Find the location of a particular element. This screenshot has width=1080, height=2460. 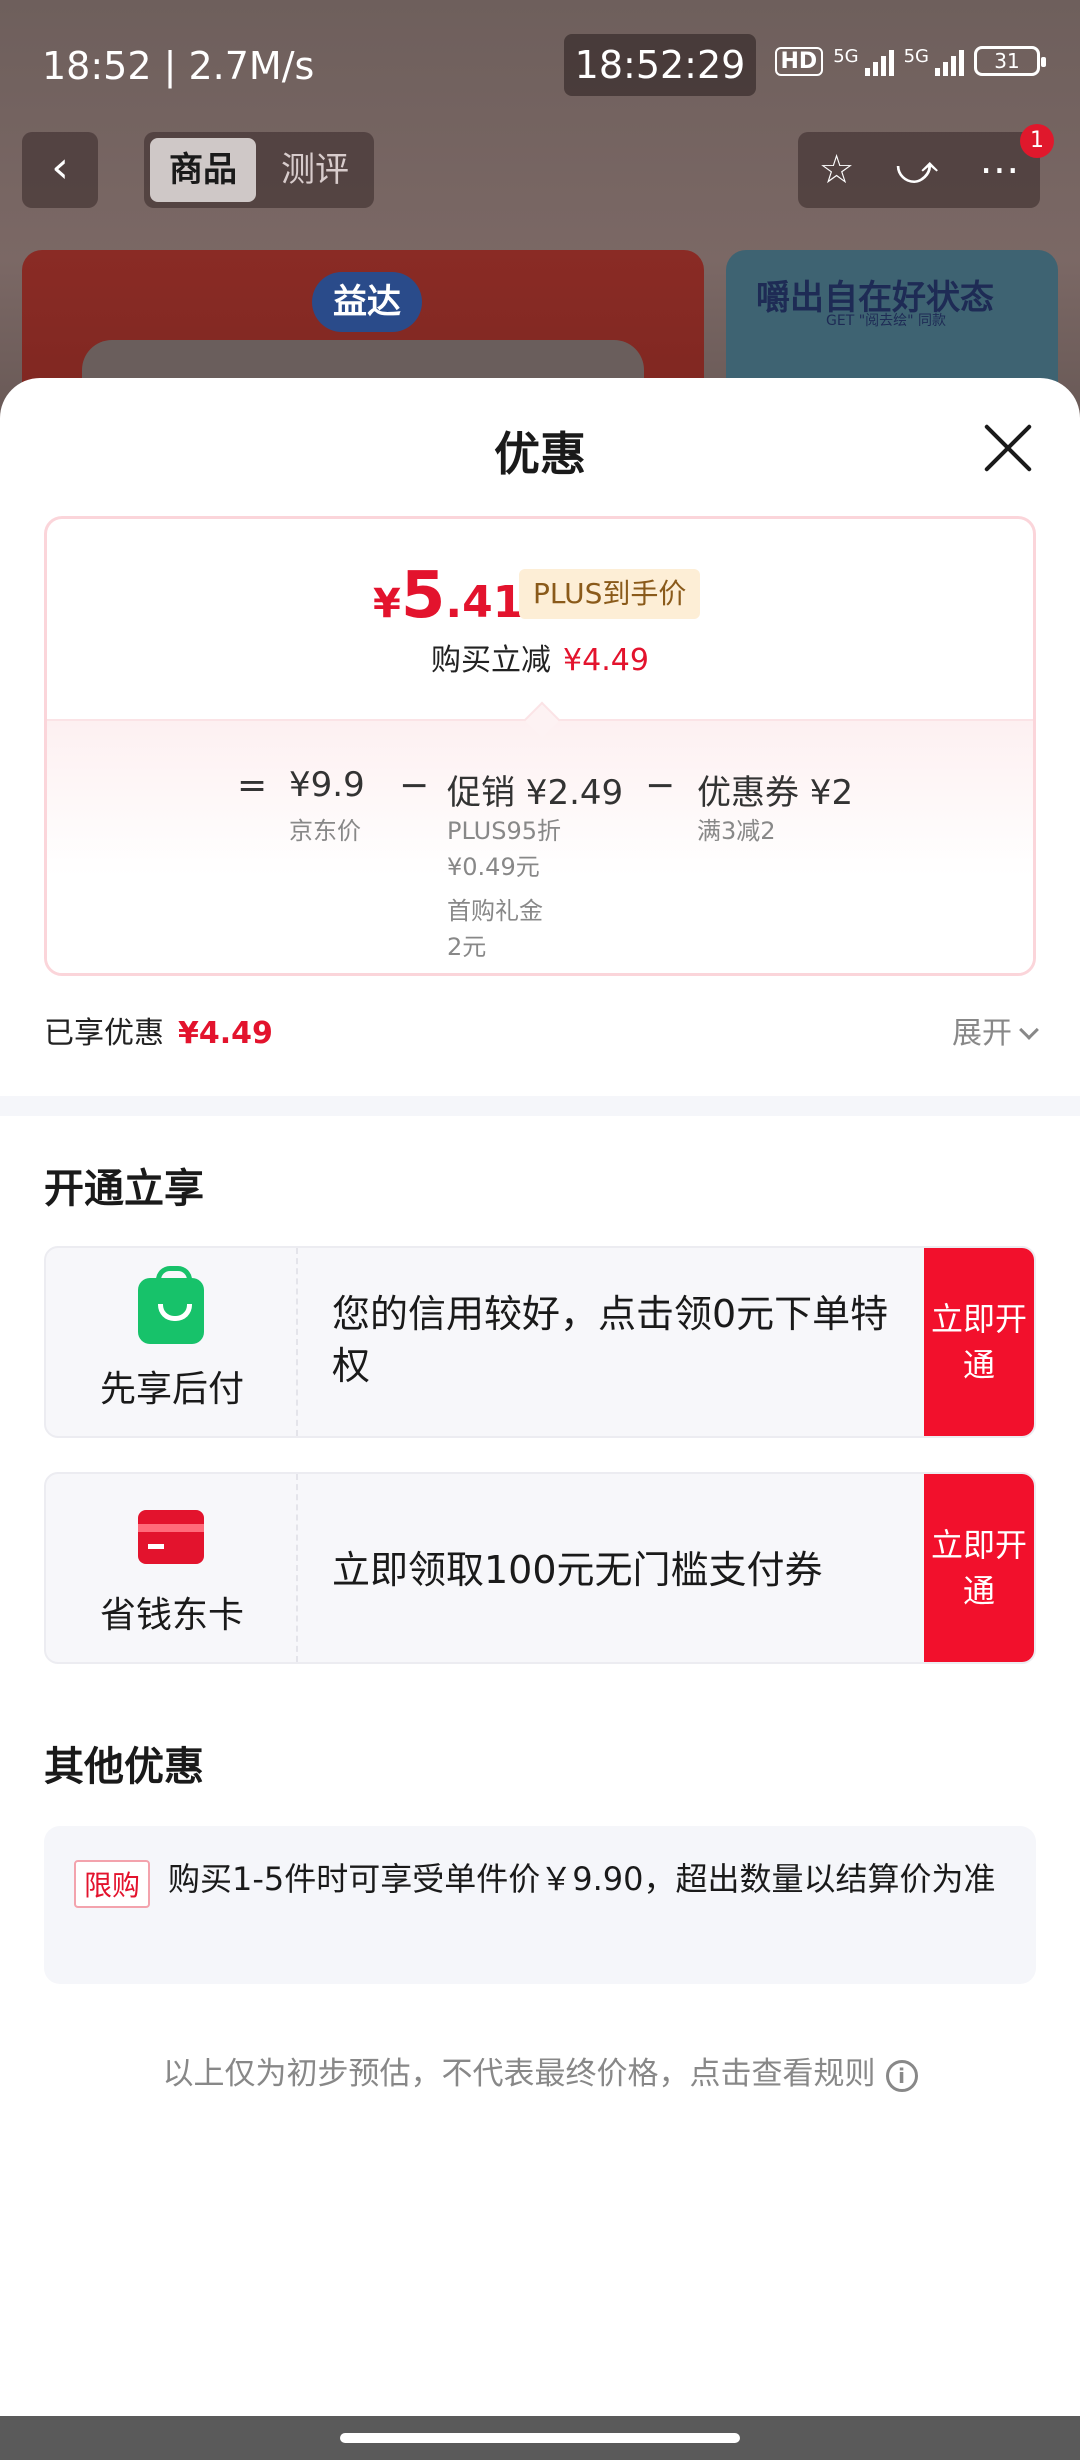

nav-actions: ☆ ⤻ ⋯ 1 is located at coordinates (926, 166).